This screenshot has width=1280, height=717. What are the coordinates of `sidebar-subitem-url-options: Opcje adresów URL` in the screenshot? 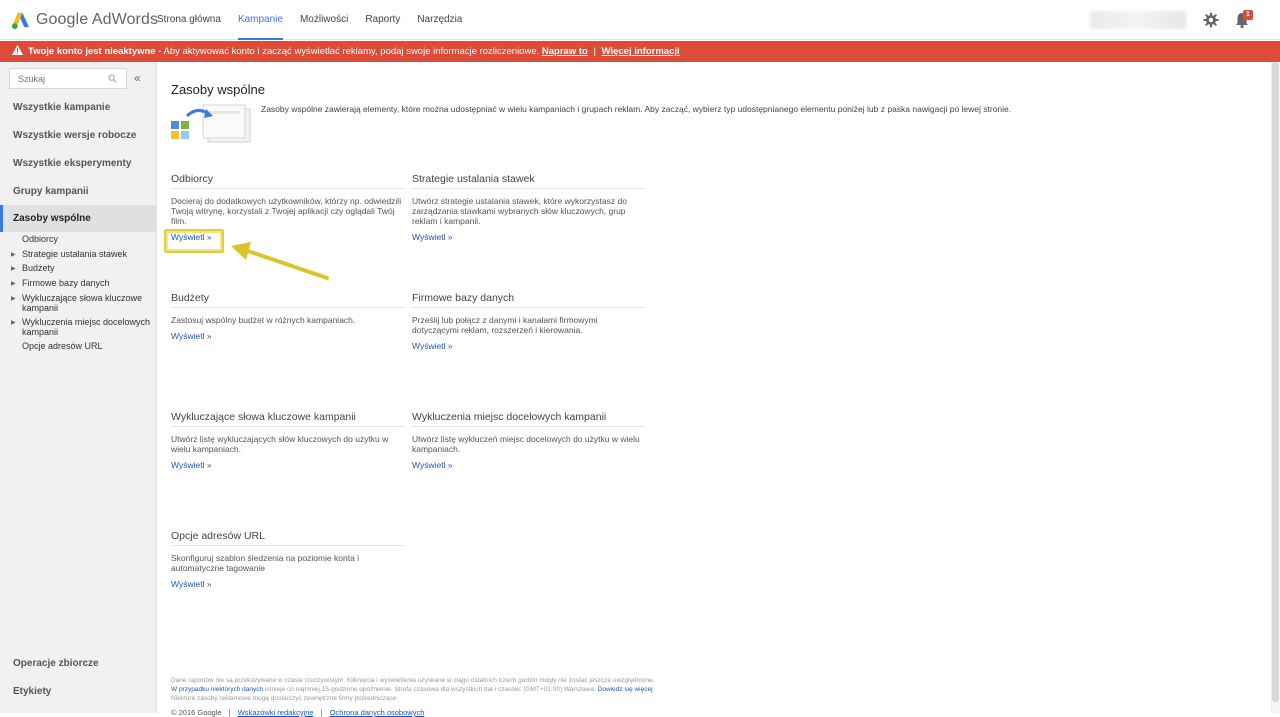 It's located at (78, 346).